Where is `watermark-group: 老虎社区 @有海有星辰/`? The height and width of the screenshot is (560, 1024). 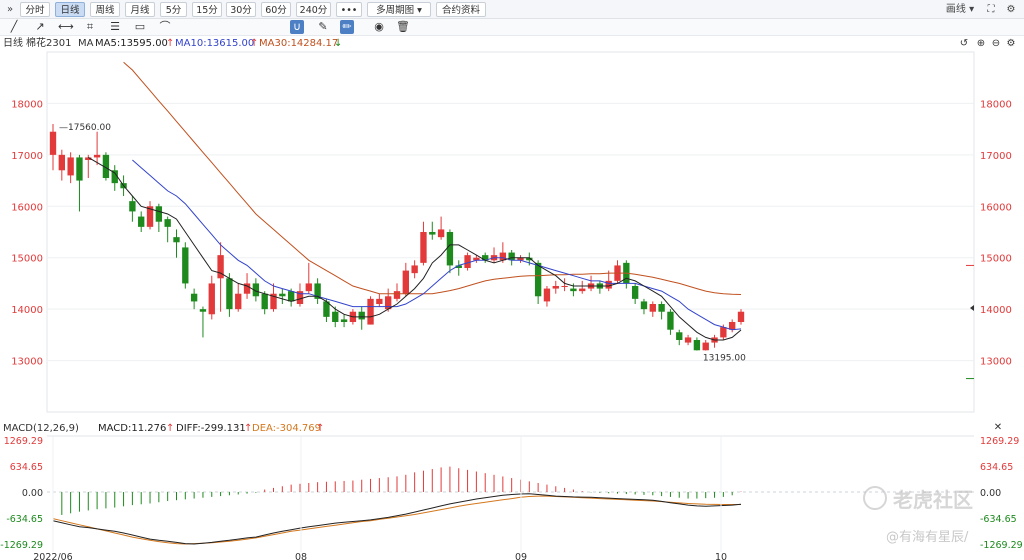 watermark-group: 老虎社区 @有海有星辰/ is located at coordinates (918, 515).